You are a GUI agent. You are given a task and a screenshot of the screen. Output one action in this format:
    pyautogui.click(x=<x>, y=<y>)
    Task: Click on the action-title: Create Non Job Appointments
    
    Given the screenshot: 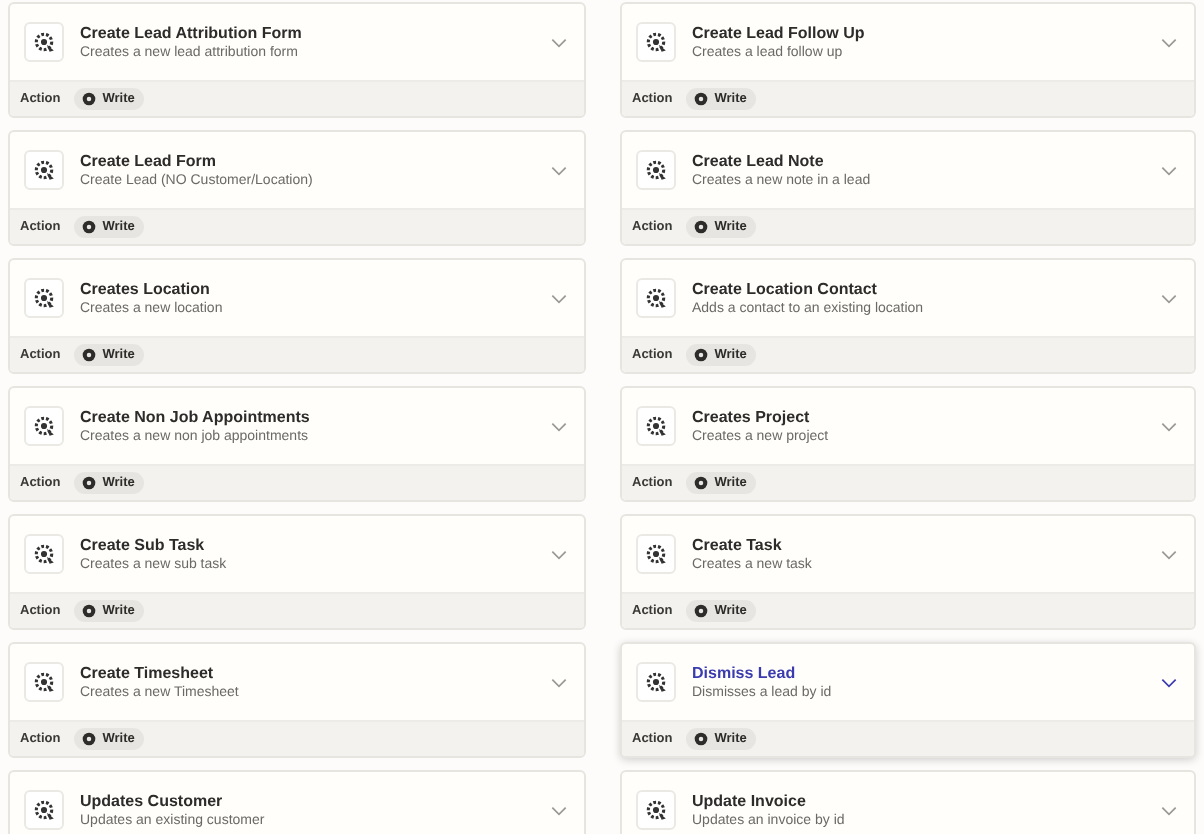 What is the action you would take?
    pyautogui.click(x=196, y=416)
    